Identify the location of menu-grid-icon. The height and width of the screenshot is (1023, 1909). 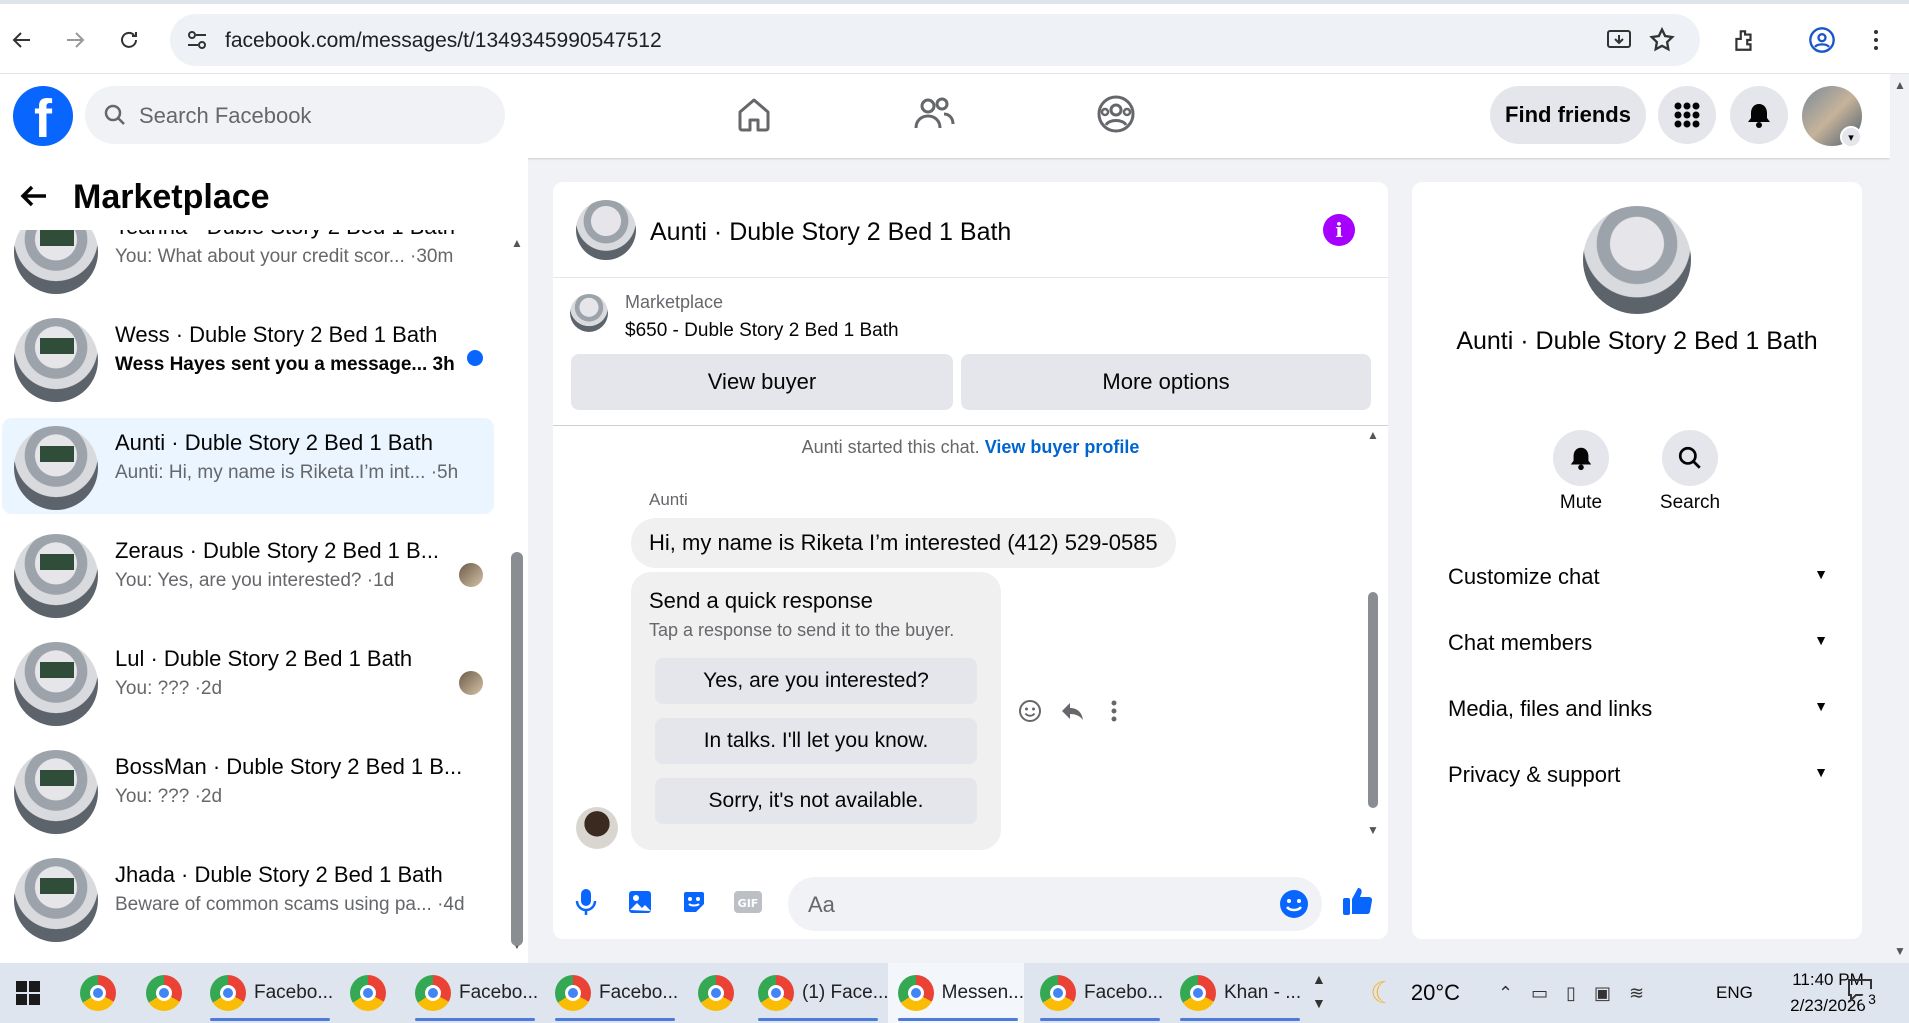
(1687, 115).